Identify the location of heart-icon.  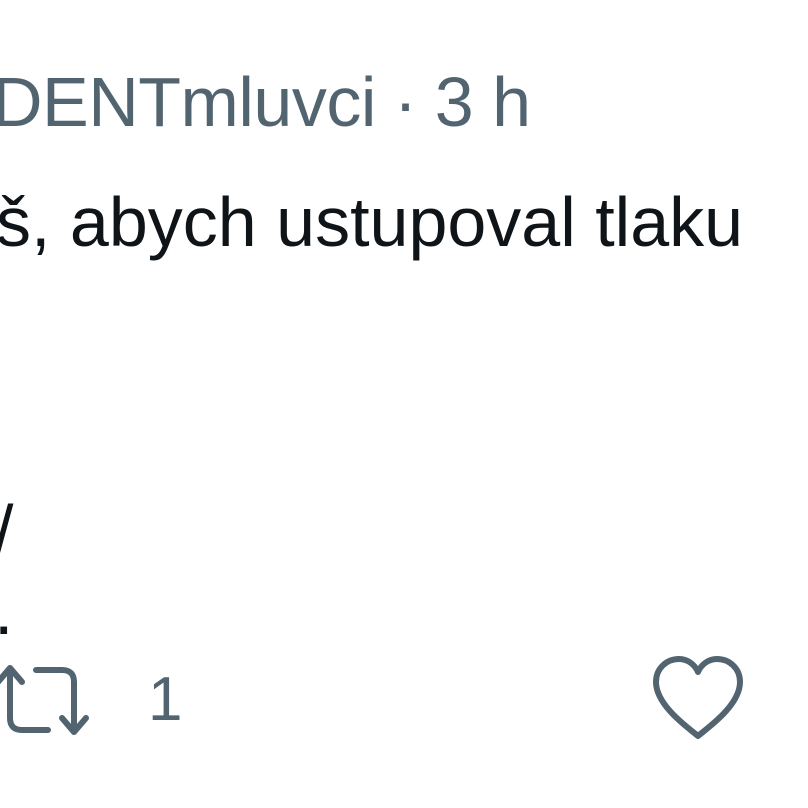
(698, 697).